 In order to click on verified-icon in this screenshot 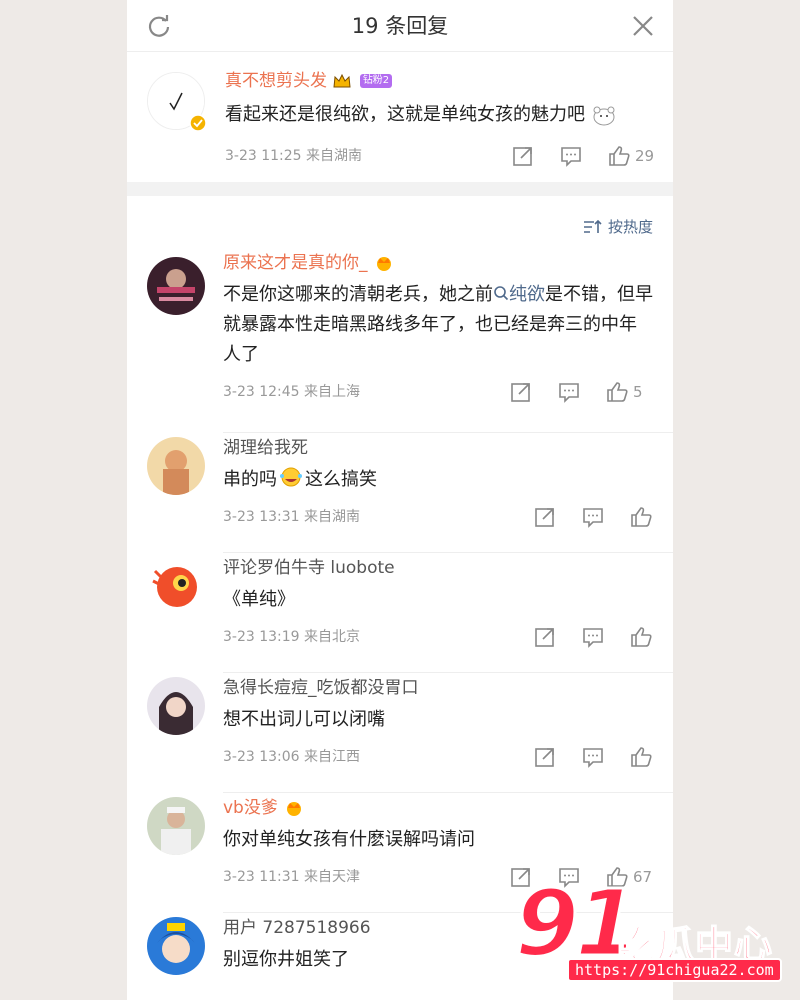, I will do `click(198, 123)`.